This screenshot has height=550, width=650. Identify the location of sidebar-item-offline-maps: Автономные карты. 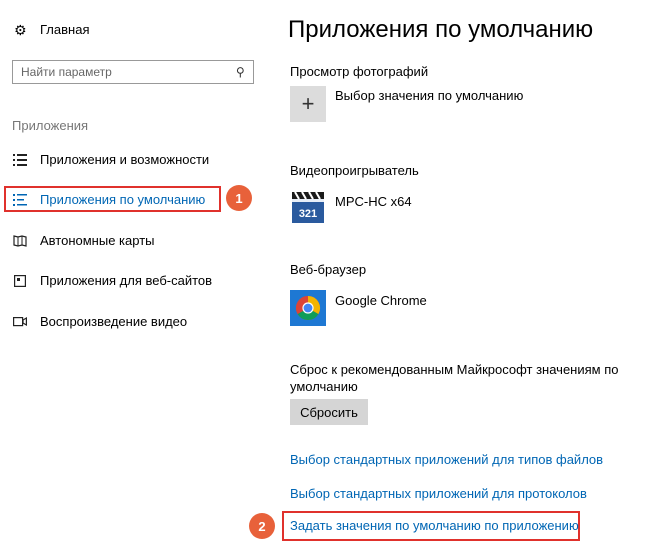
(83, 240).